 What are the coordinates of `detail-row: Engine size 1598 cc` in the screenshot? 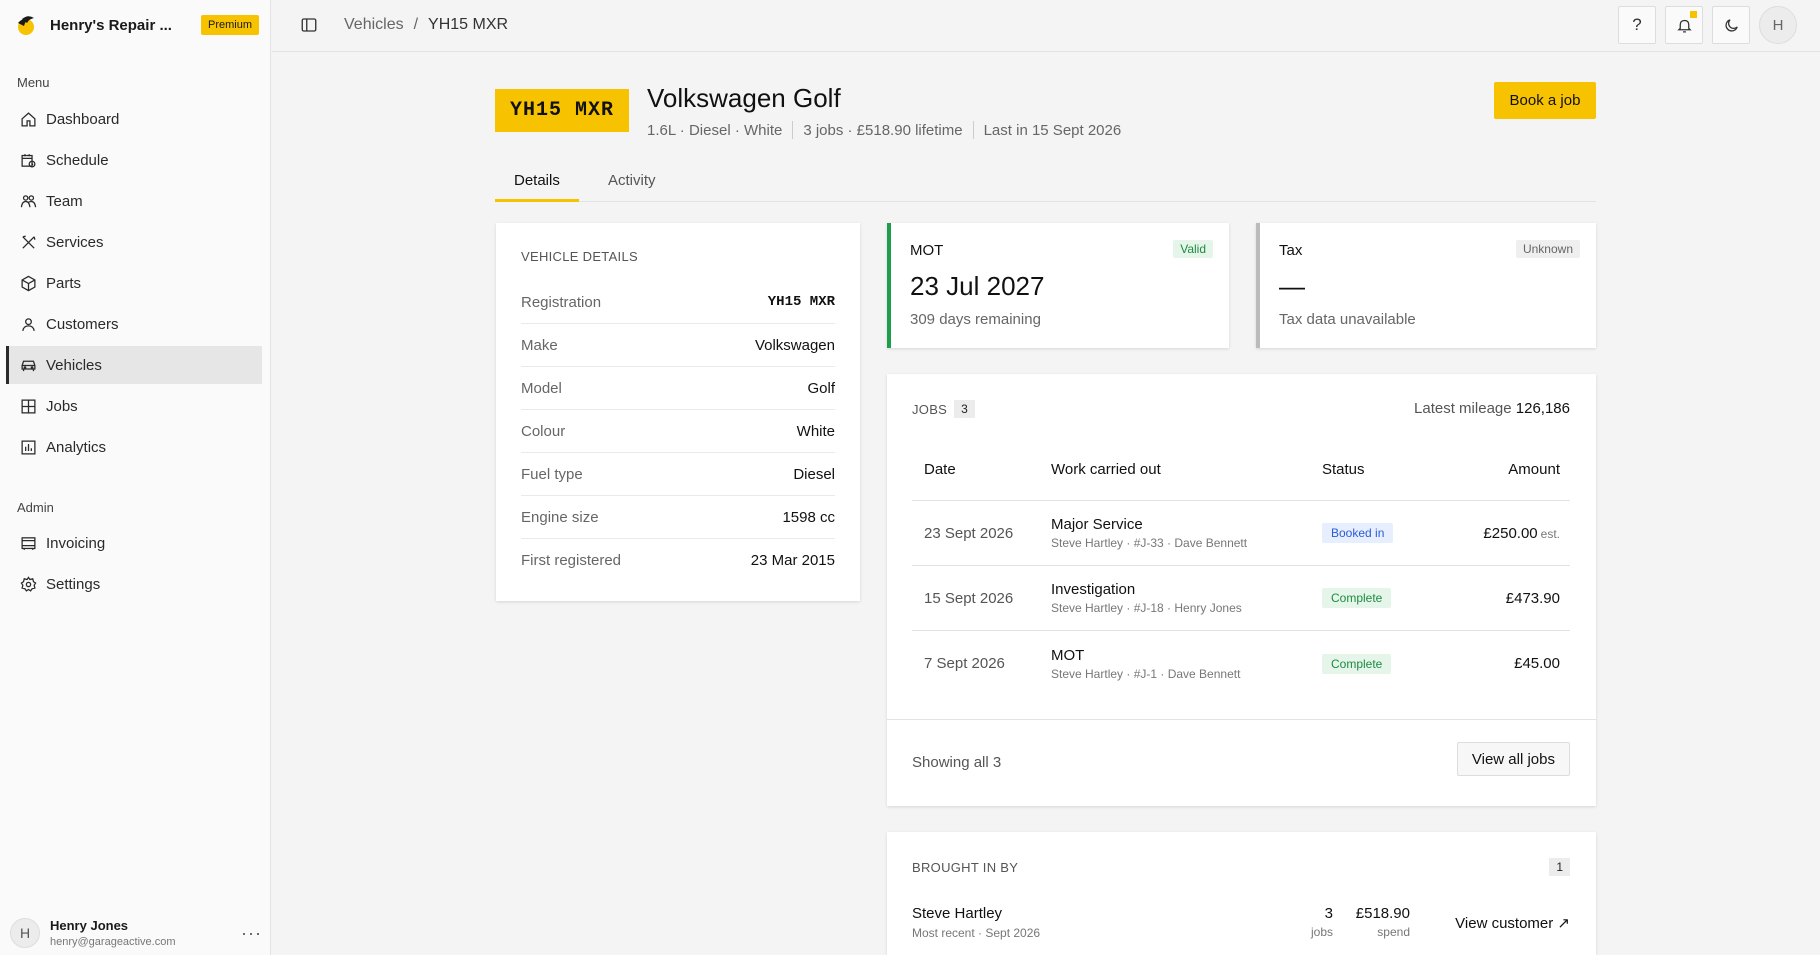 It's located at (678, 517).